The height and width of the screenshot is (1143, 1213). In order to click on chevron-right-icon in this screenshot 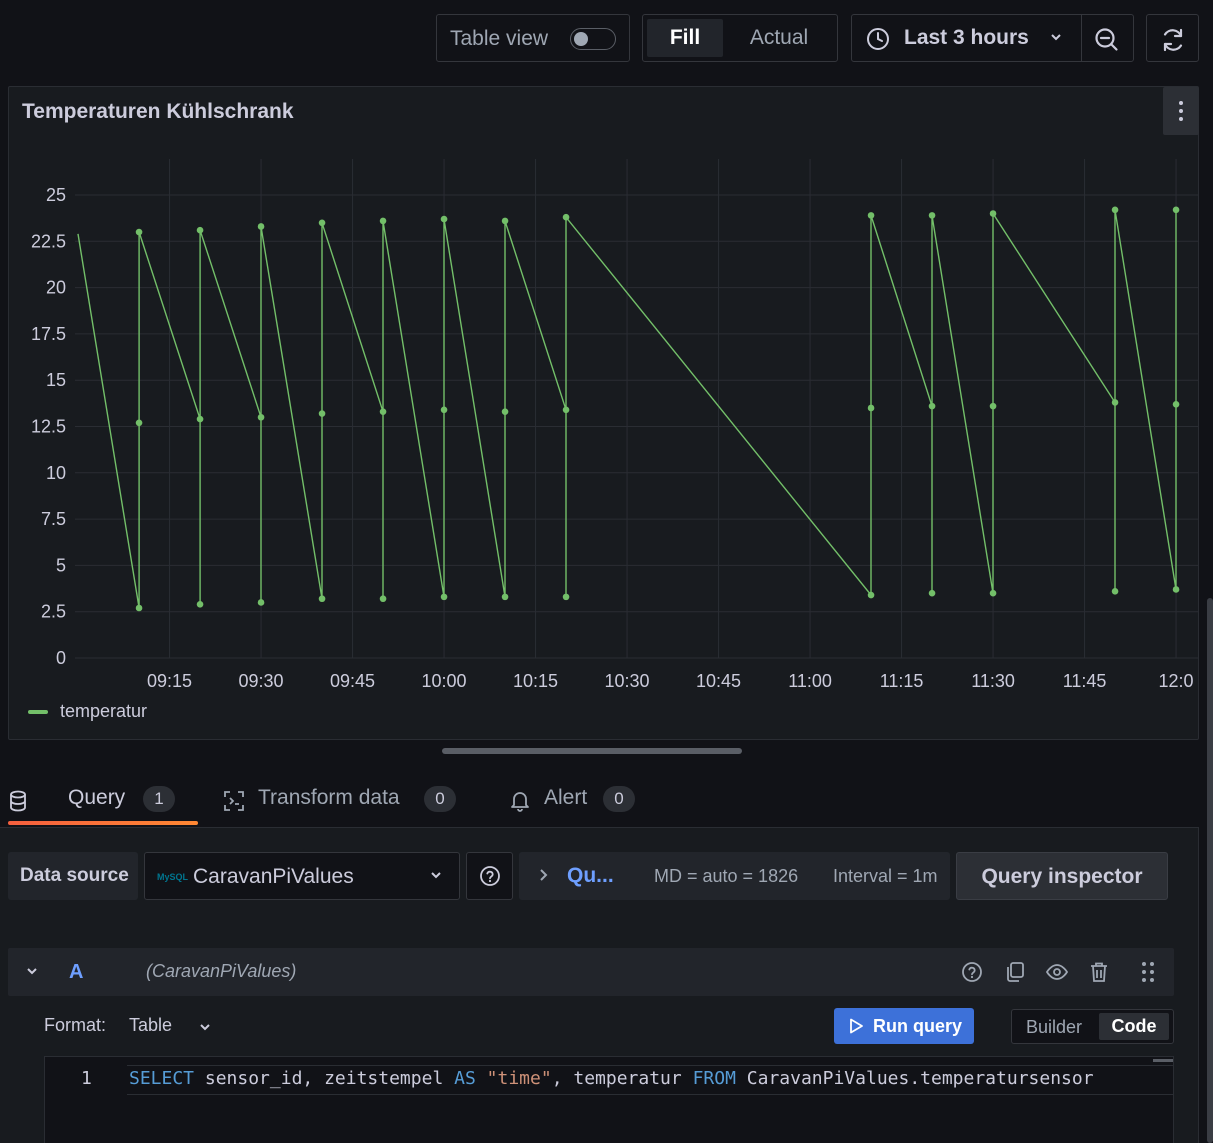, I will do `click(544, 875)`.